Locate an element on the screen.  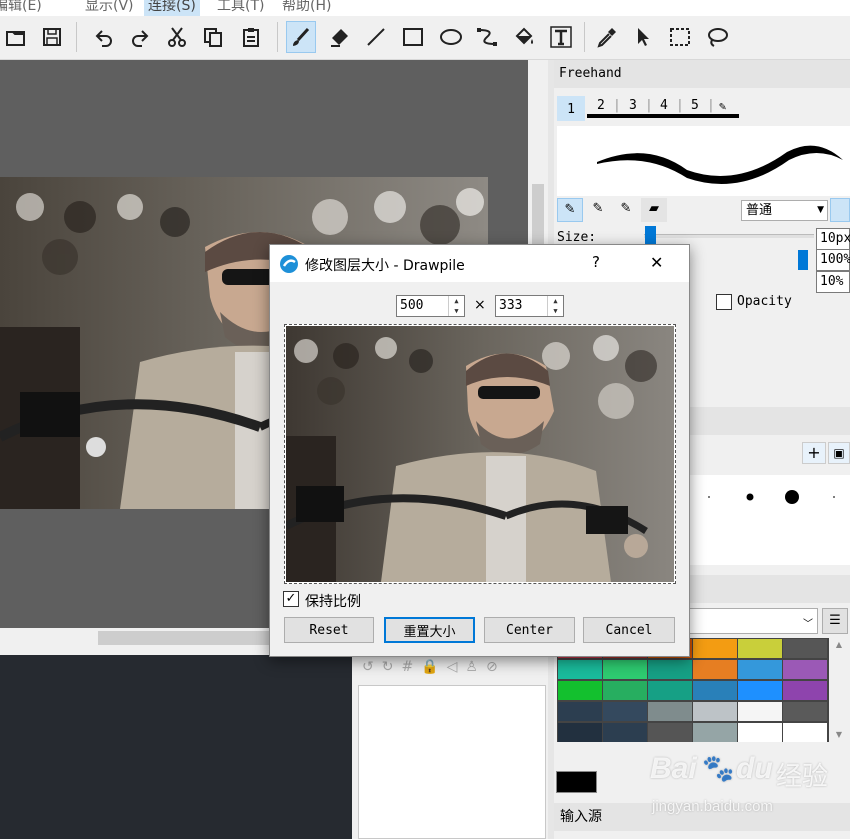
width-spin-arrows: ▲ ▼ is located at coordinates (456, 306).